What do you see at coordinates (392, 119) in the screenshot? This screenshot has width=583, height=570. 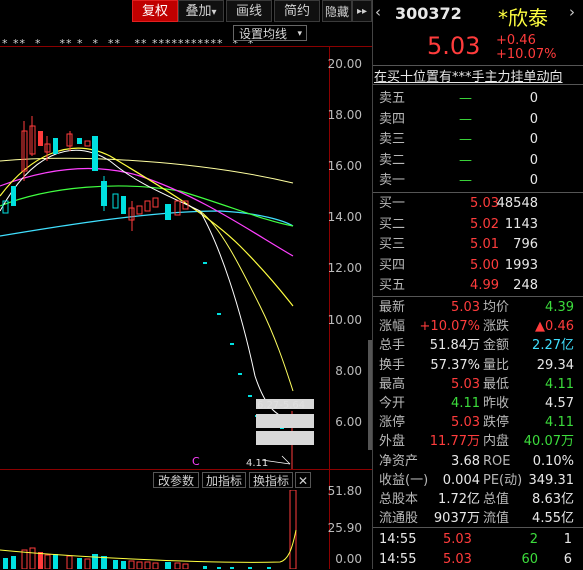 I see `level-label: 卖四` at bounding box center [392, 119].